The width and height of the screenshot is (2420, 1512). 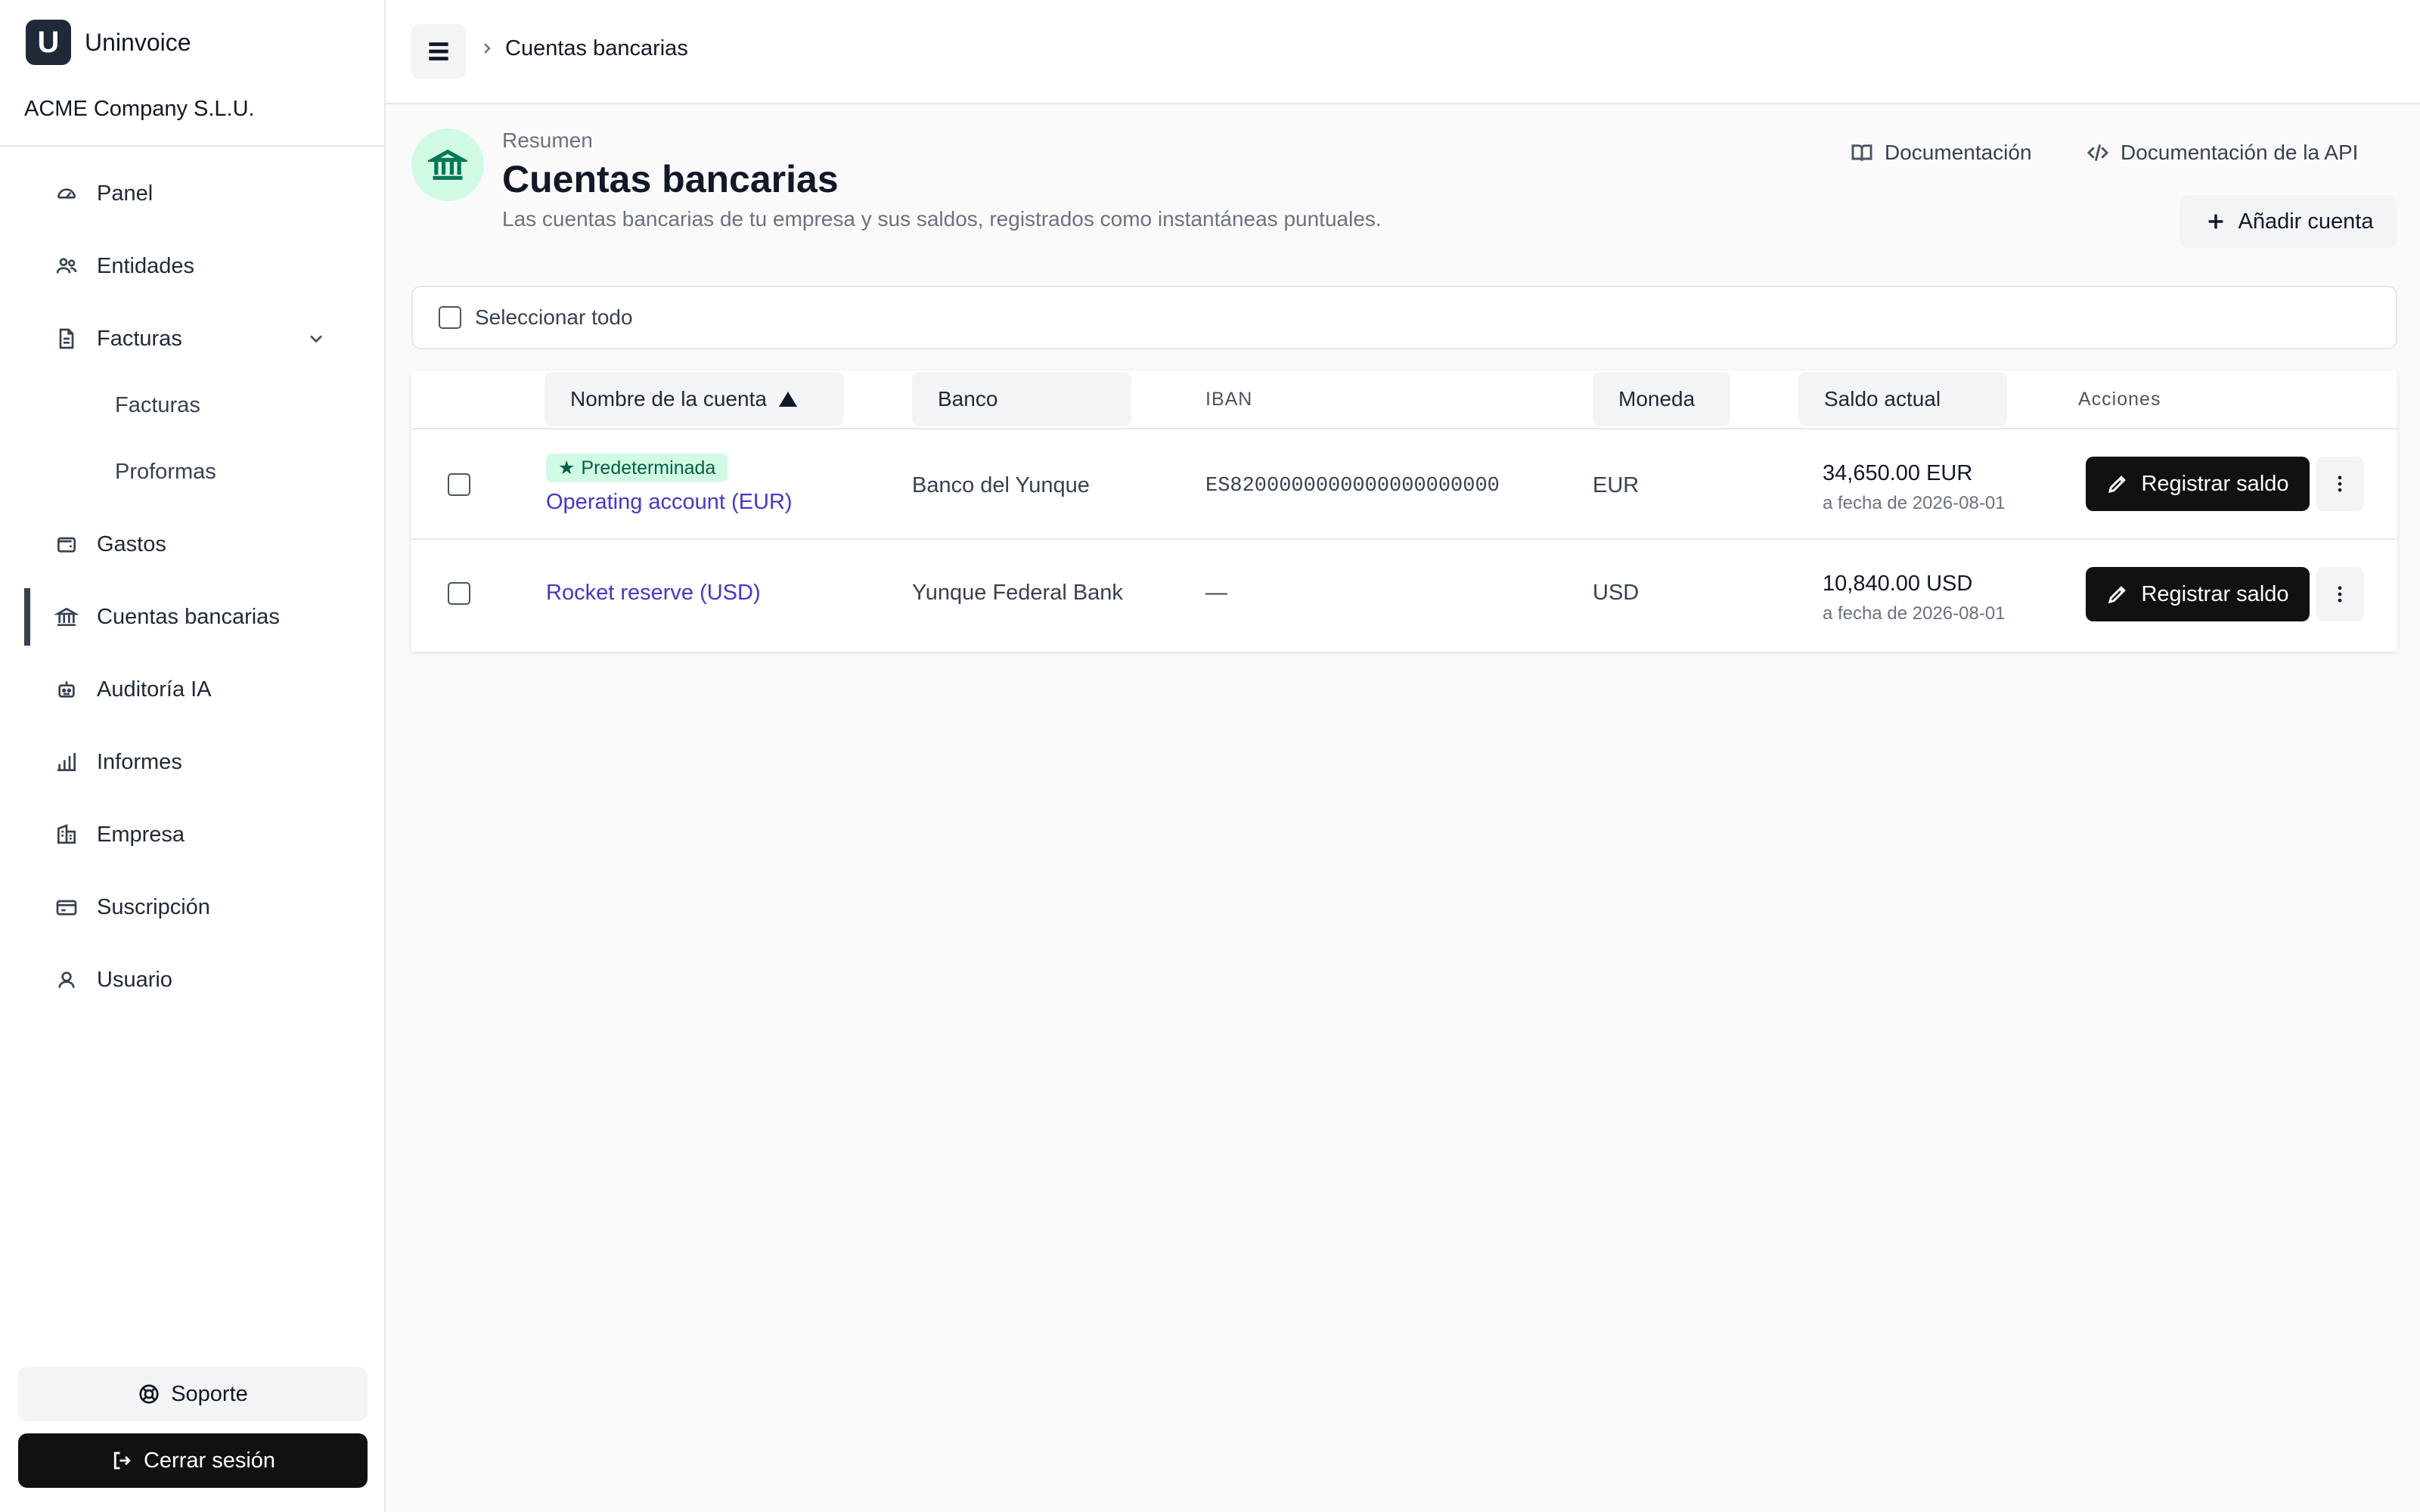 What do you see at coordinates (145, 265) in the screenshot?
I see `sidebar-item-label: Entidades` at bounding box center [145, 265].